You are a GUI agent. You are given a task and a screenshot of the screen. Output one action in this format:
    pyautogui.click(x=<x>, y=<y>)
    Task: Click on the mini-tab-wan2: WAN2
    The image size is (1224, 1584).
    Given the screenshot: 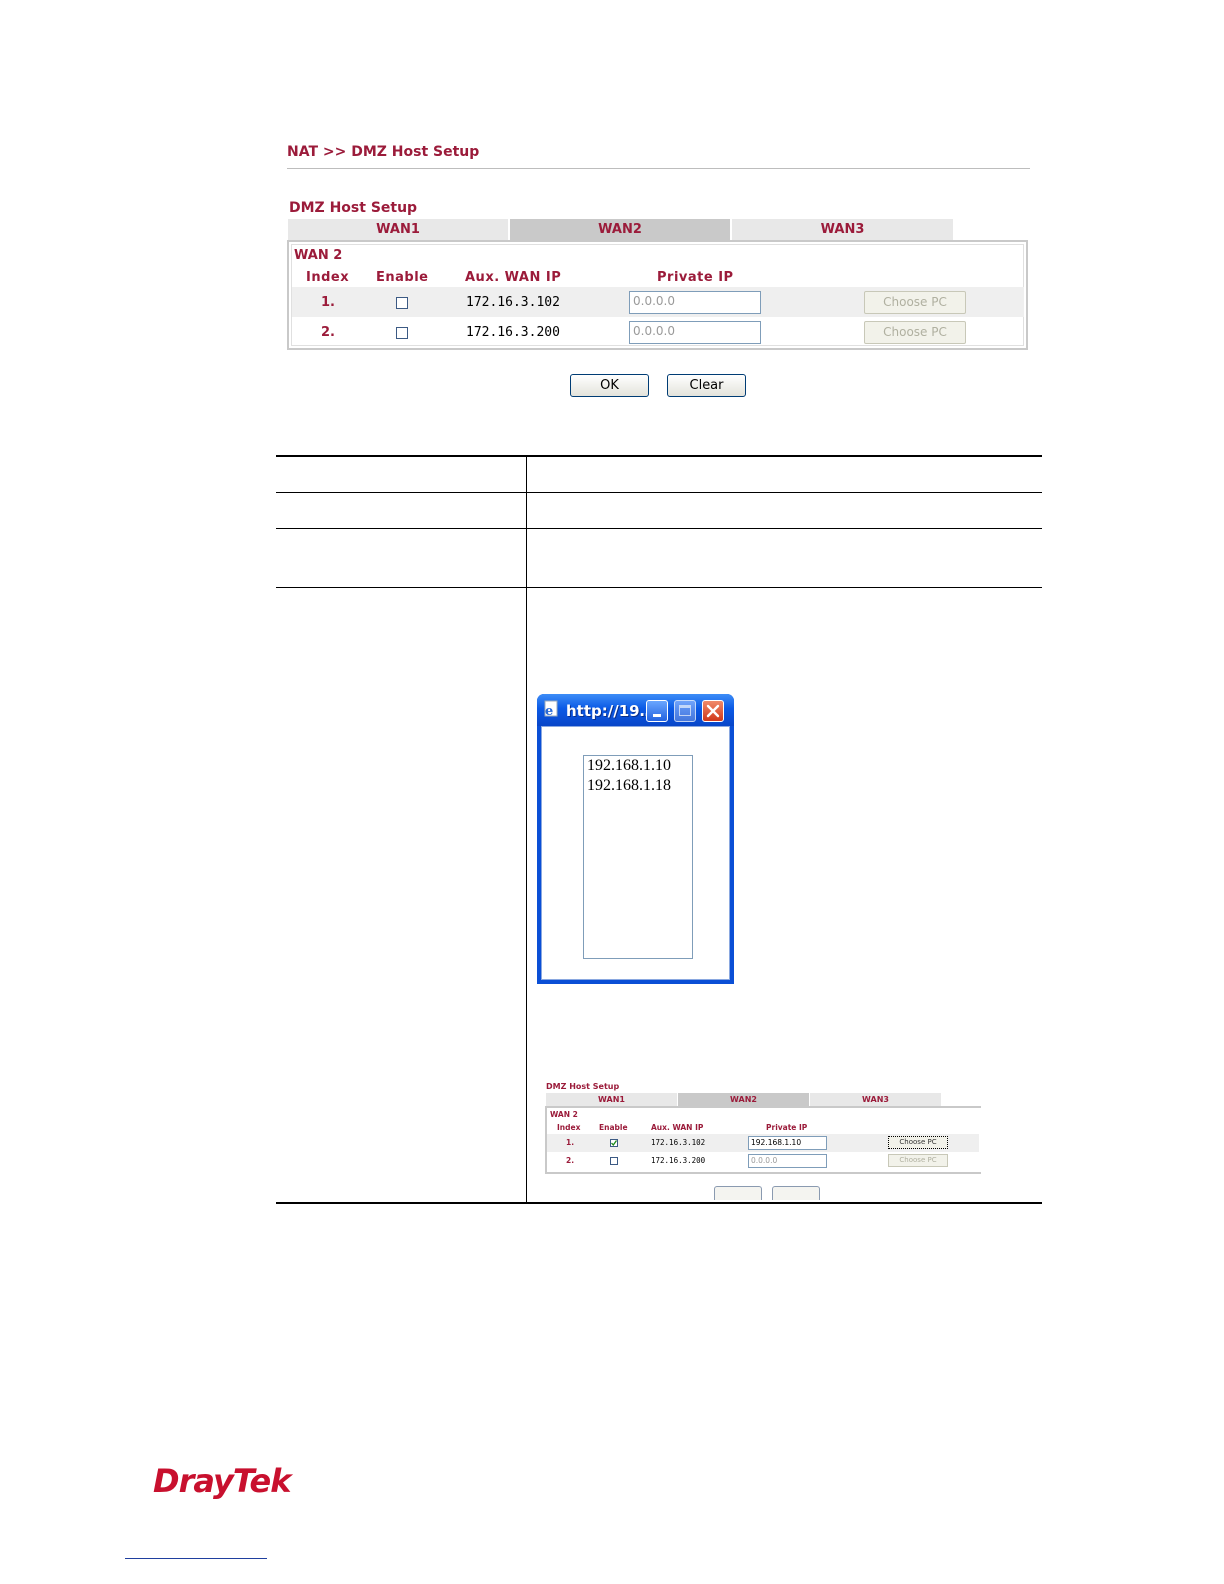 What is the action you would take?
    pyautogui.click(x=743, y=1099)
    